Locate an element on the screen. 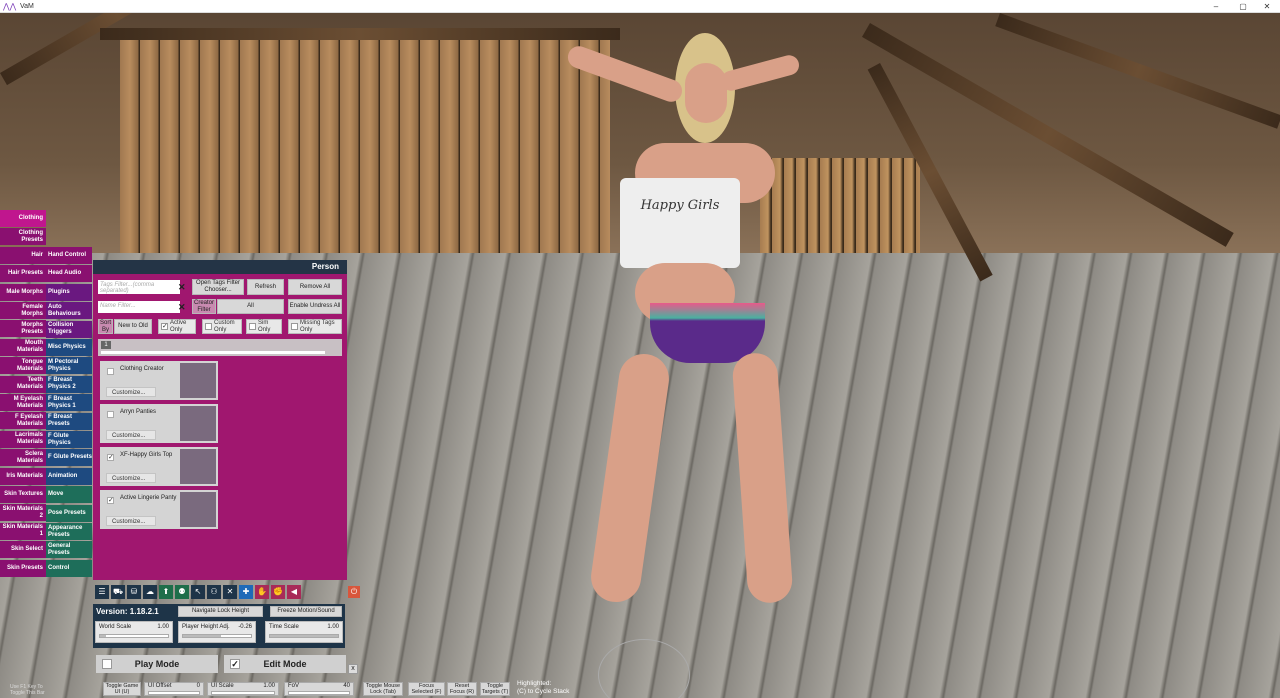 The image size is (1280, 698). sim-only-checkbox is located at coordinates (252, 326).